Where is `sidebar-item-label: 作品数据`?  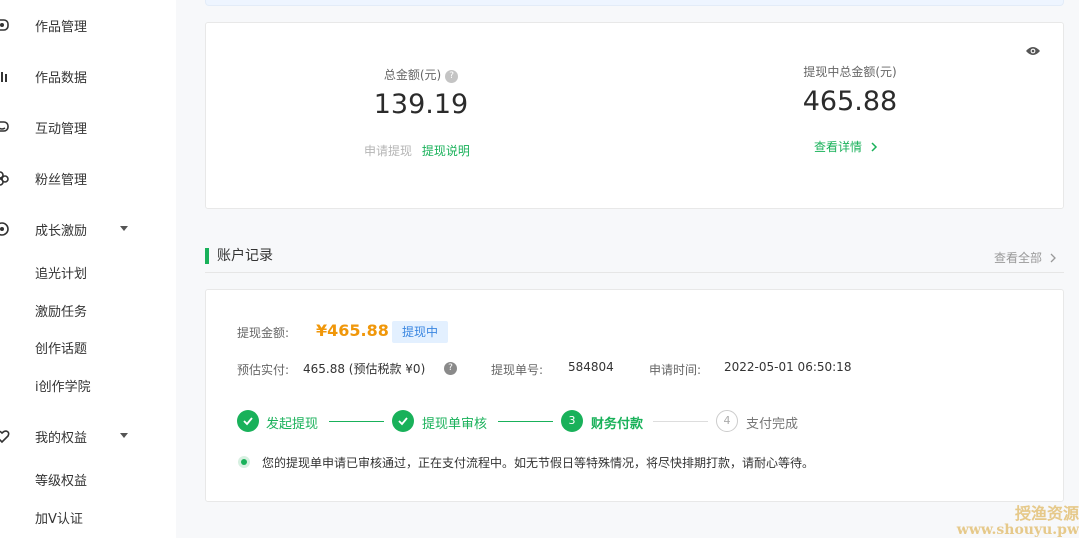
sidebar-item-label: 作品数据 is located at coordinates (61, 78).